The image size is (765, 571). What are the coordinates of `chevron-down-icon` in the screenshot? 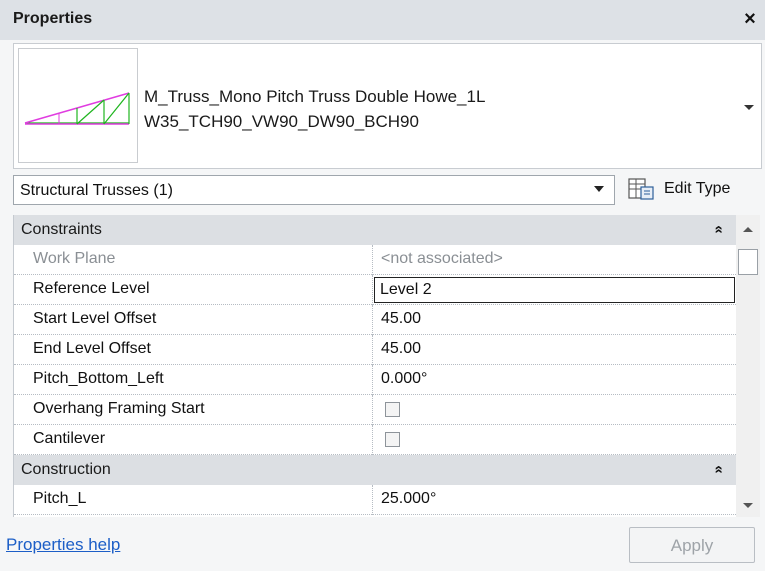 It's located at (599, 189).